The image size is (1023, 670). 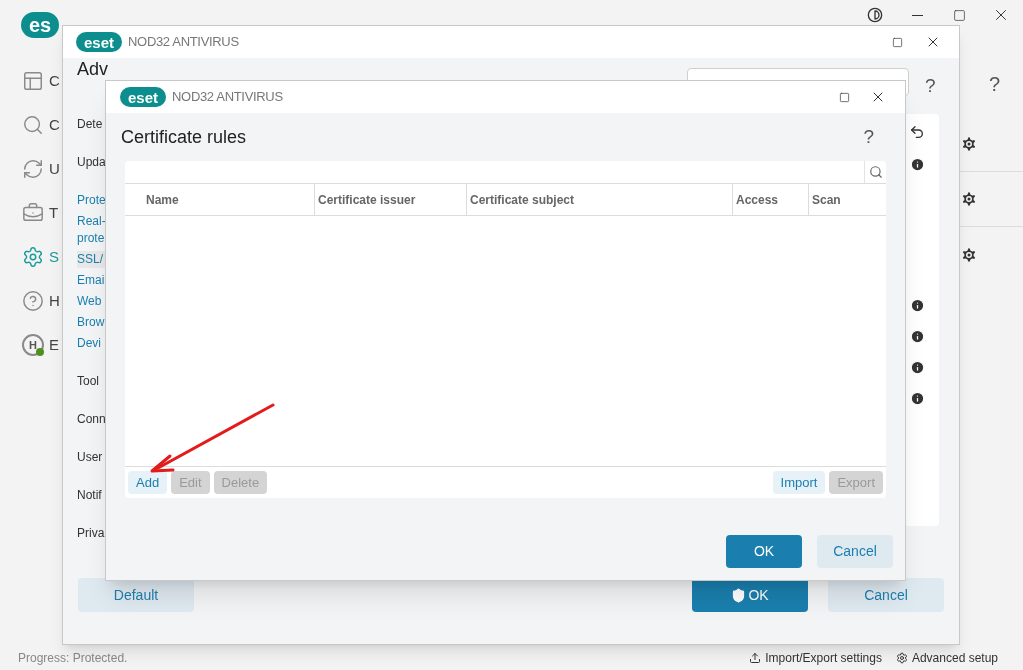 What do you see at coordinates (755, 658) in the screenshot?
I see `import-export-icon` at bounding box center [755, 658].